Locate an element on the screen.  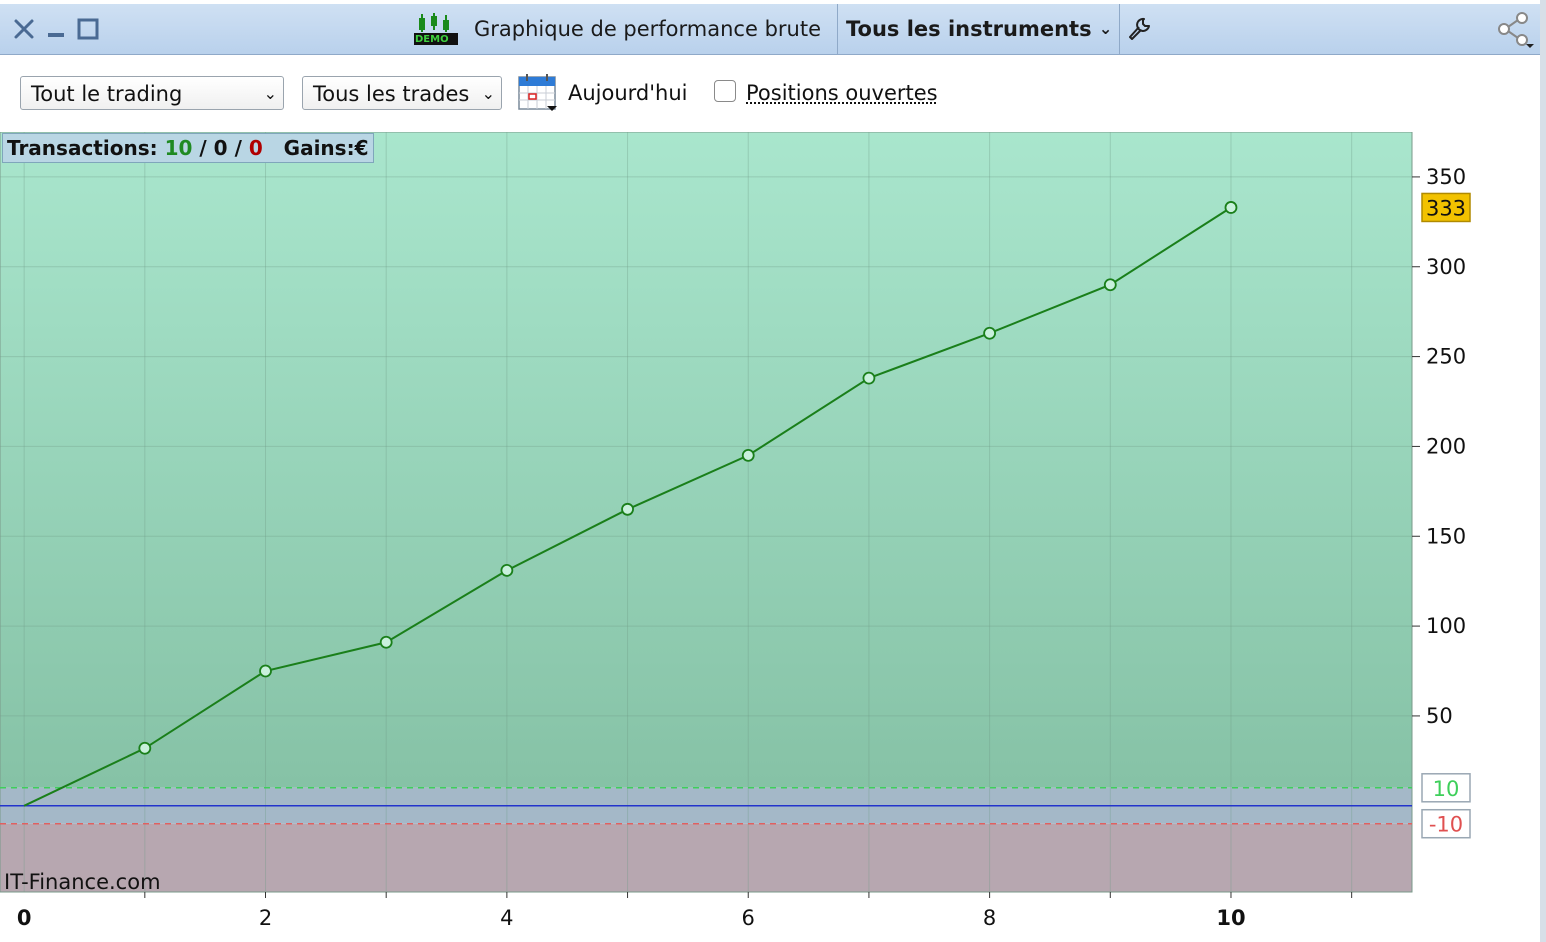
y-tick-label: 300 is located at coordinates (1446, 267).